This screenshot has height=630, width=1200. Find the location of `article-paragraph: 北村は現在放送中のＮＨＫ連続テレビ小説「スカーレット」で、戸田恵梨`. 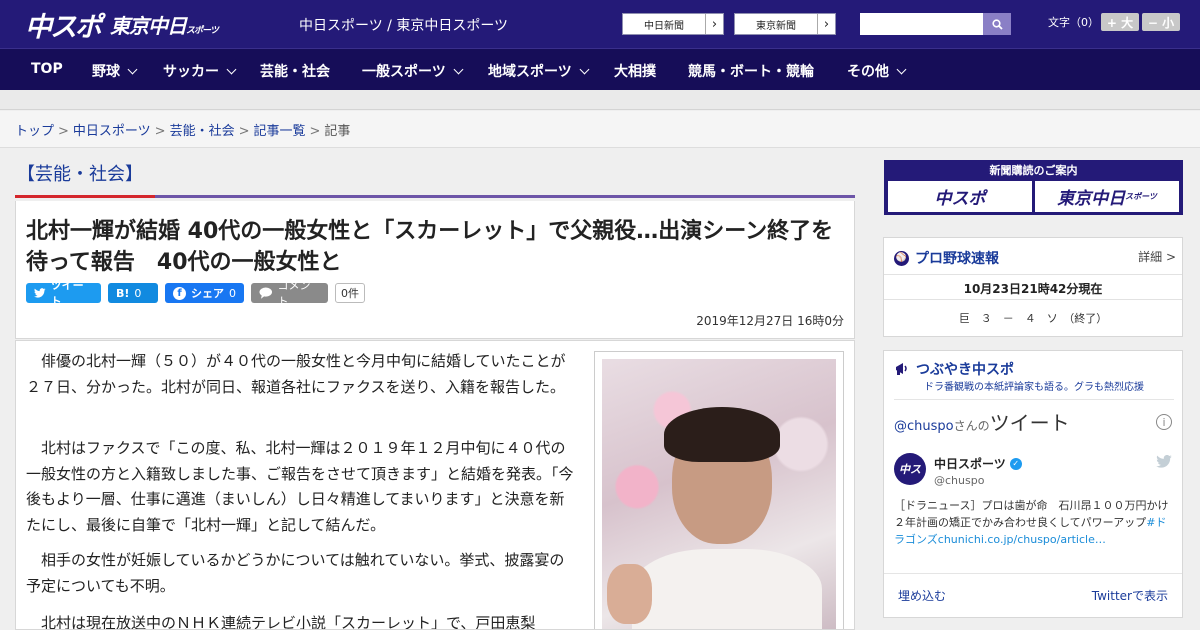

article-paragraph: 北村は現在放送中のＮＨＫ連続テレビ小説「スカーレット」で、戸田恵梨 is located at coordinates (288, 622).